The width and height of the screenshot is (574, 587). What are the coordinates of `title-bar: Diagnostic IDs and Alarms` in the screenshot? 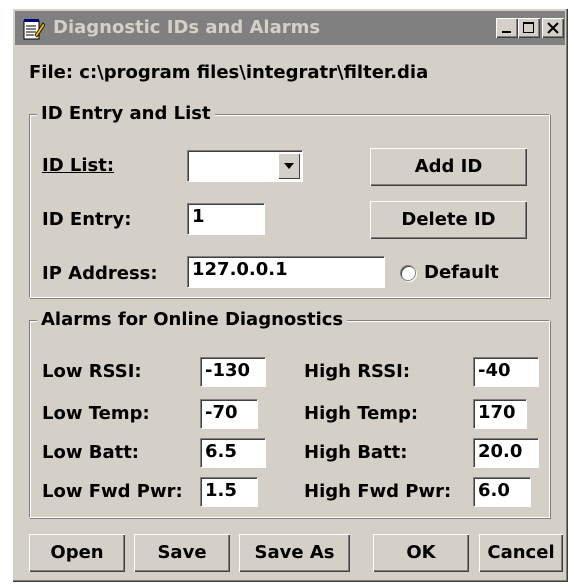 It's located at (290, 28).